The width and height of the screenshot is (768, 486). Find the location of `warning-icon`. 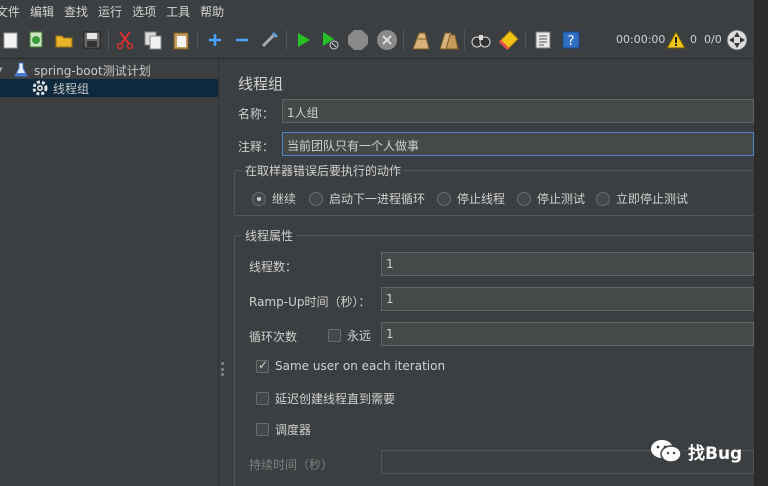

warning-icon is located at coordinates (676, 40).